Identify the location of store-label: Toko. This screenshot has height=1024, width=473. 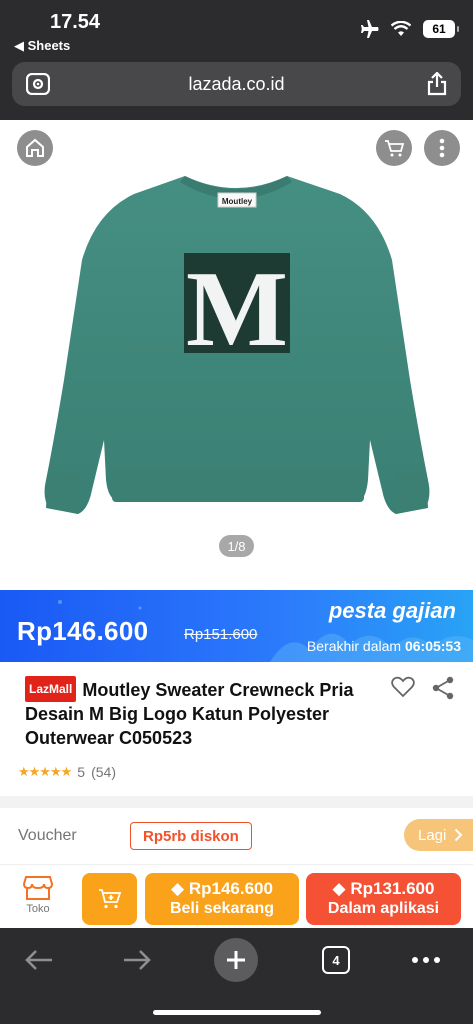
(38, 909).